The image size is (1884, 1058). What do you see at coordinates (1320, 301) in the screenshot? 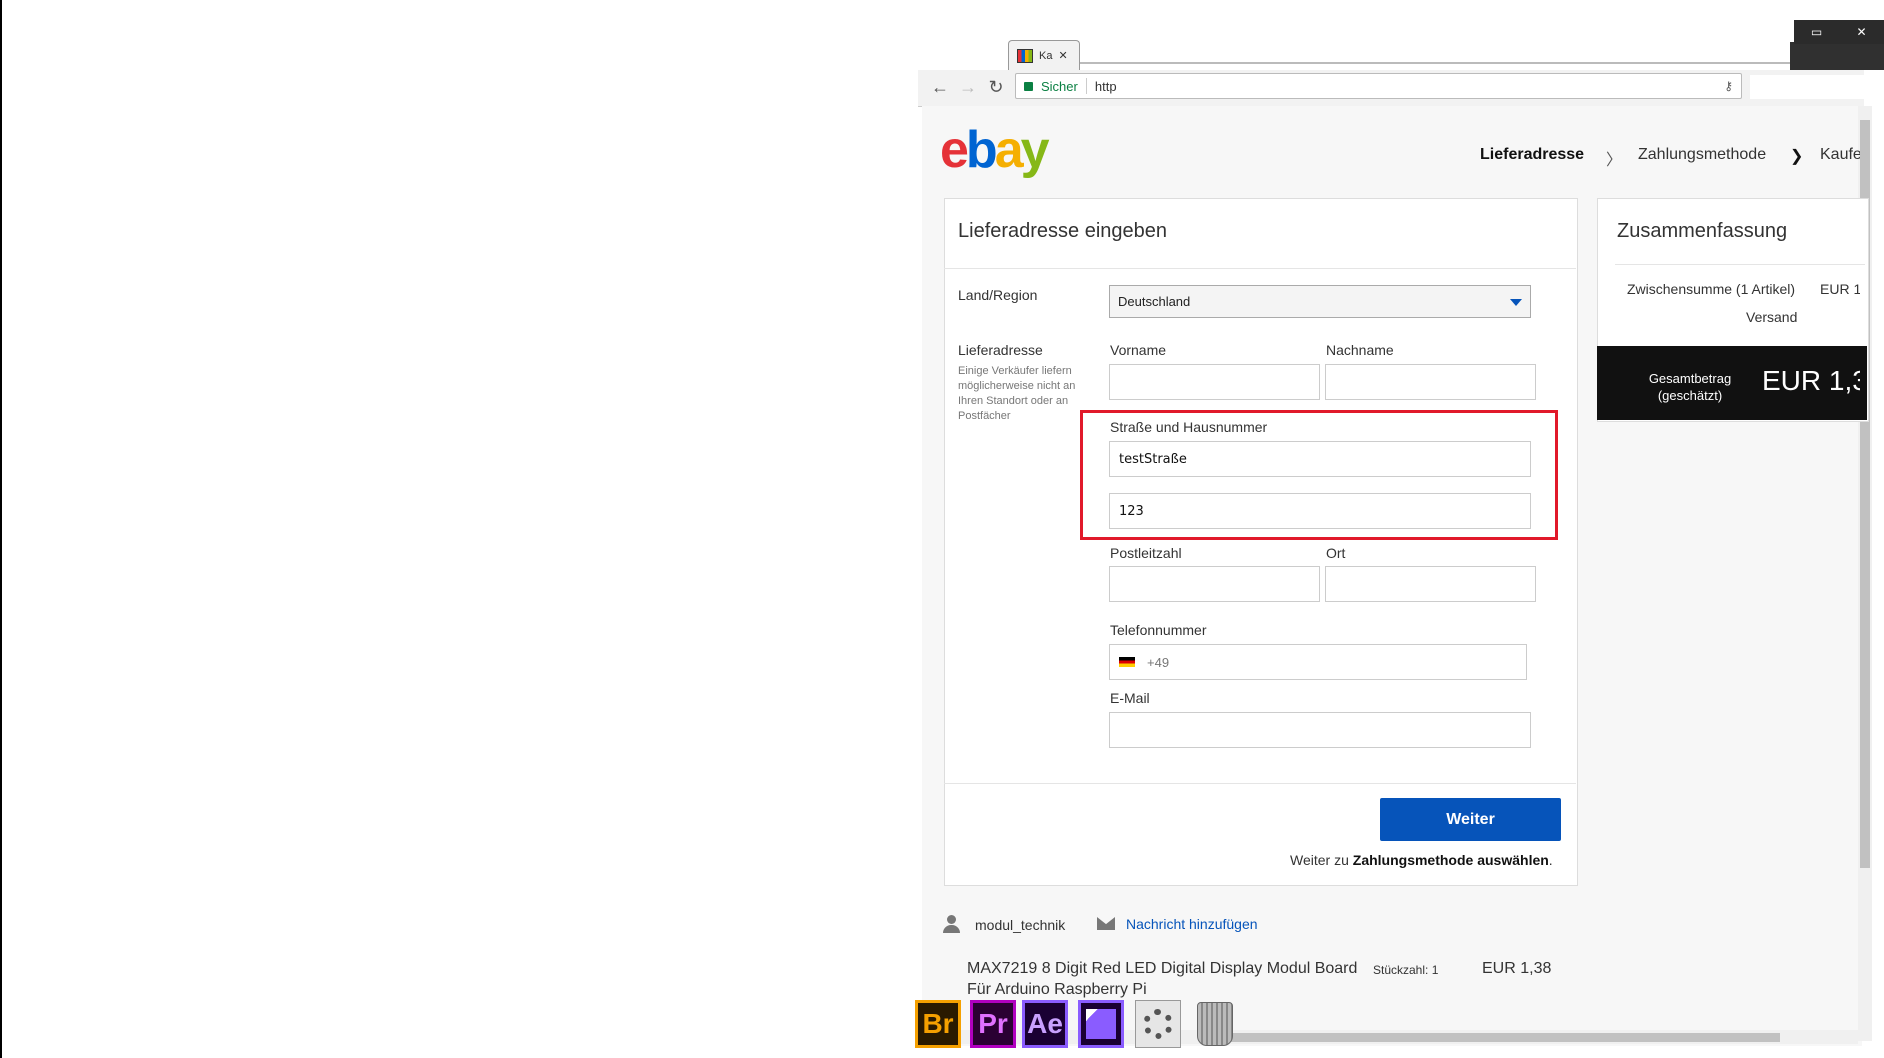
I see `country-select: Deutschland` at bounding box center [1320, 301].